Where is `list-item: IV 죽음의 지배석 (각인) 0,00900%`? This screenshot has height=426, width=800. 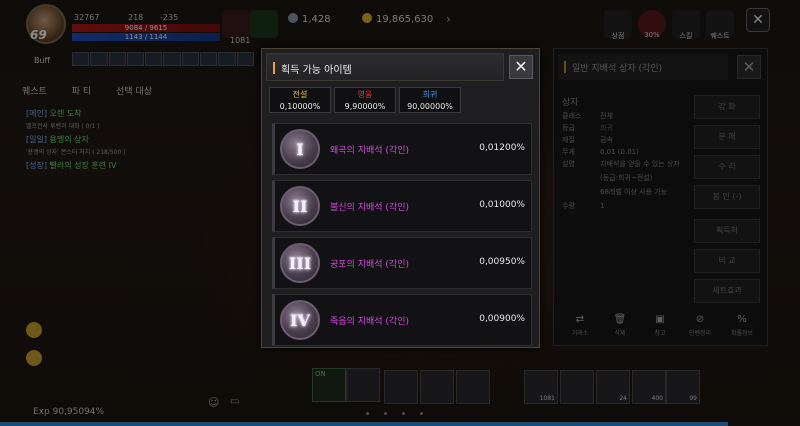
list-item: IV 죽음의 지배석 (각인) 0,00900% is located at coordinates (402, 320).